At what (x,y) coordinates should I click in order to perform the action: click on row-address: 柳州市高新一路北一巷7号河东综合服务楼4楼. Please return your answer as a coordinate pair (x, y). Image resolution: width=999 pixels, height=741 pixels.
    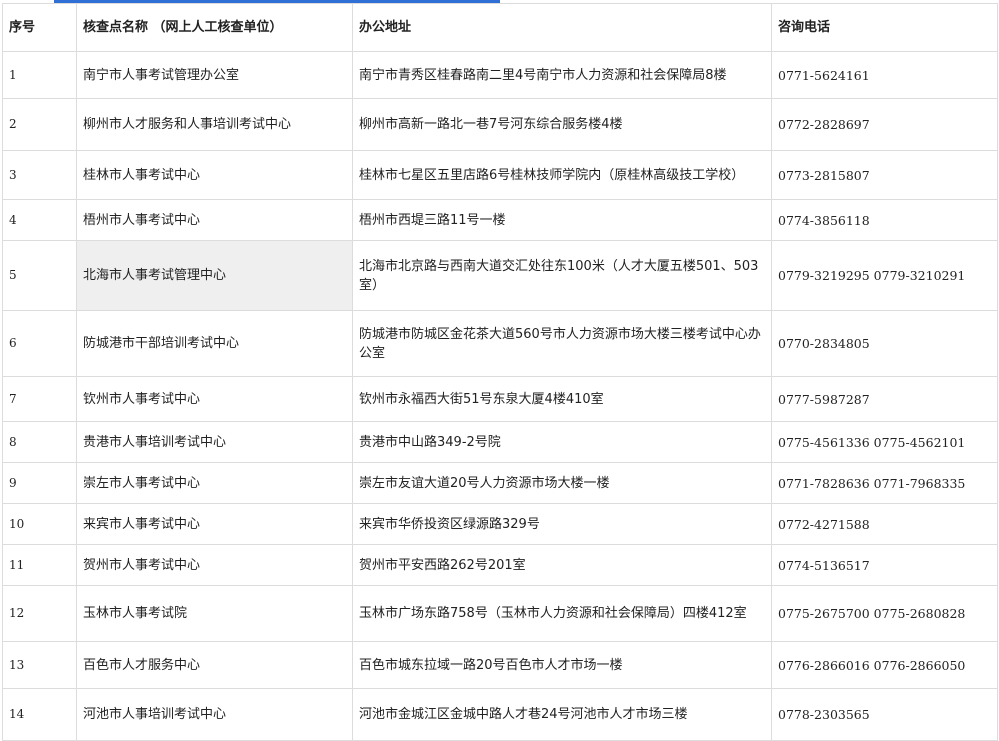
    Looking at the image, I should click on (562, 124).